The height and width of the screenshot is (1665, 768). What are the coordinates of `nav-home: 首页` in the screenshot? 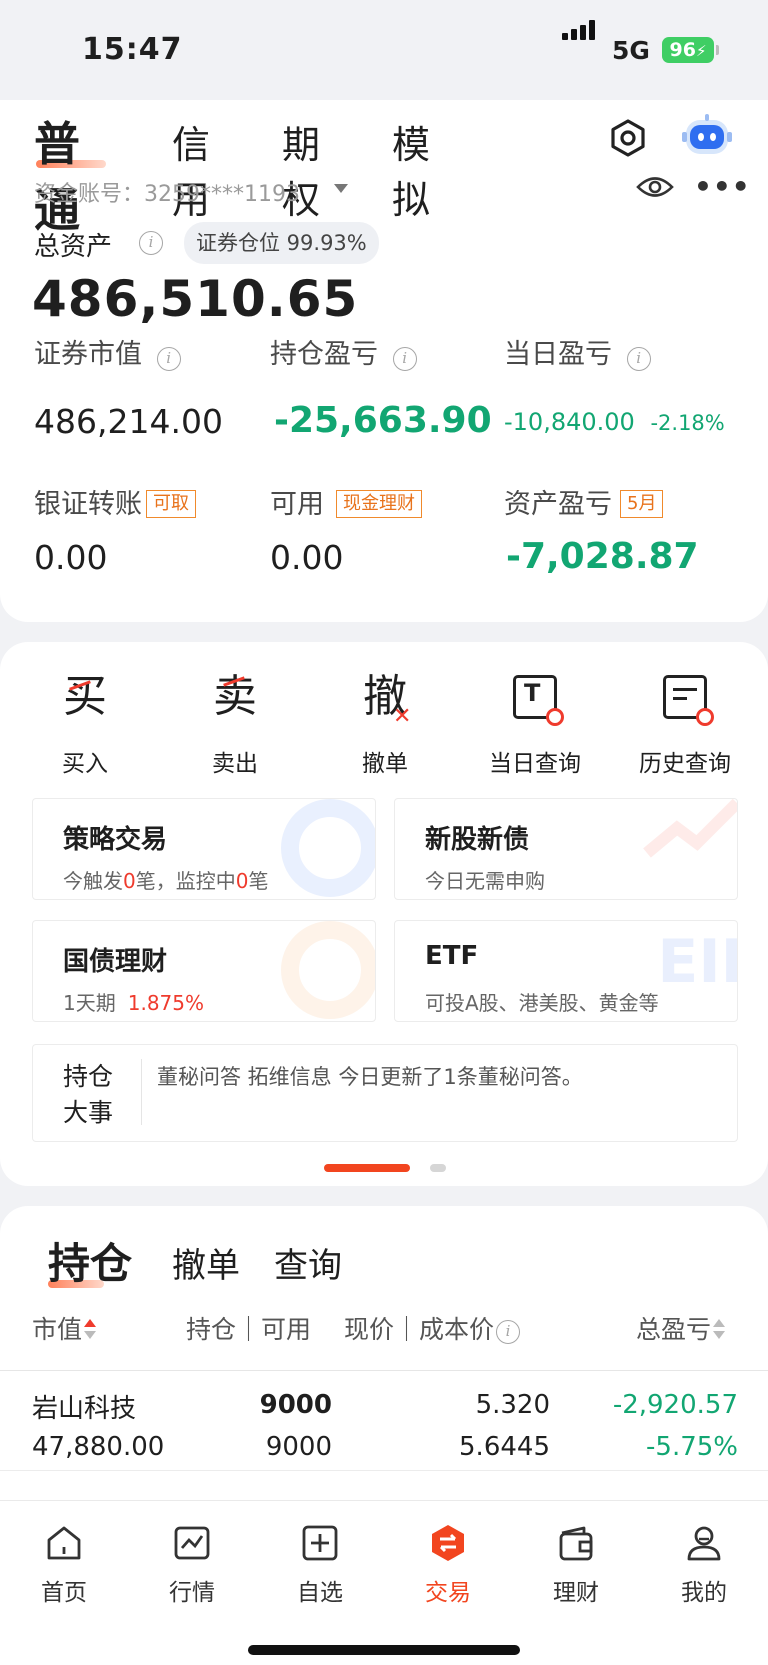 It's located at (64, 1565).